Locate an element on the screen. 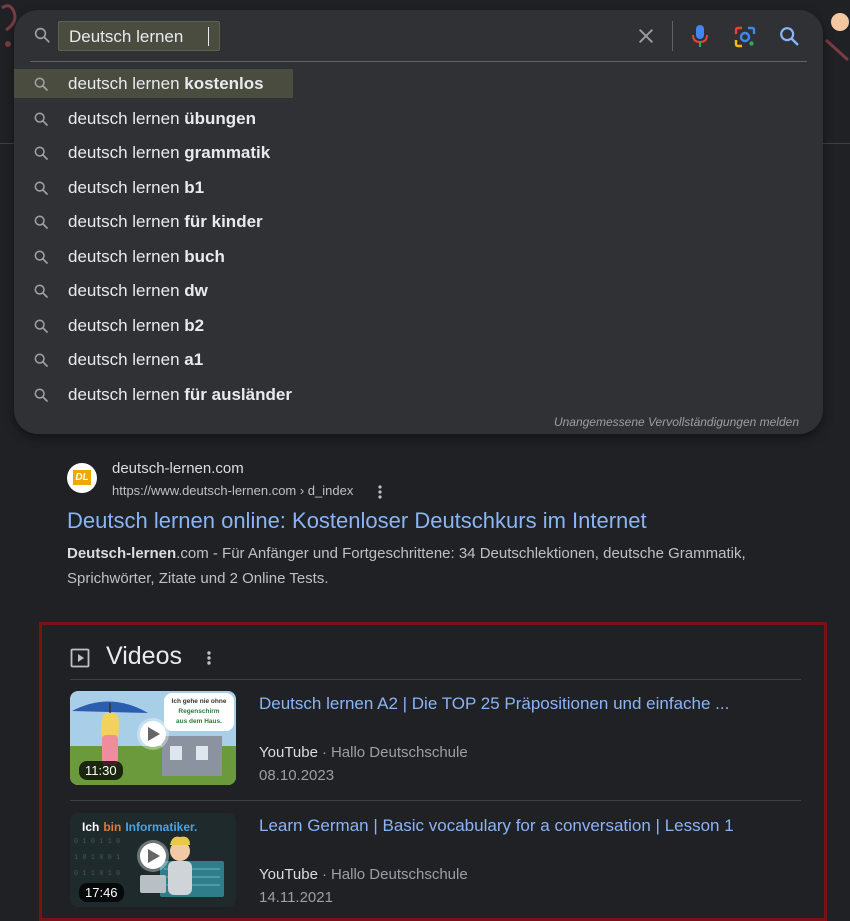 The height and width of the screenshot is (921, 850). search-query-text: Deutsch lernen is located at coordinates (126, 36).